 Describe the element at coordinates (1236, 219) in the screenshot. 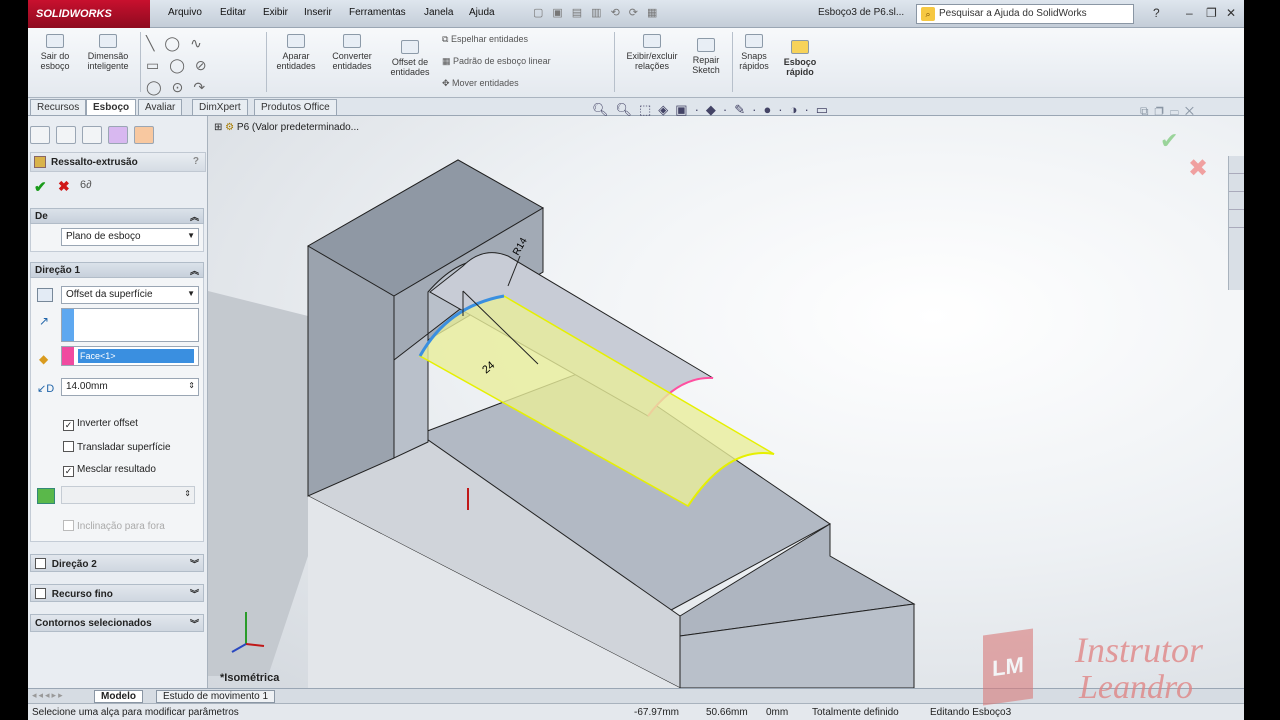

I see `search-tab-icon` at that location.